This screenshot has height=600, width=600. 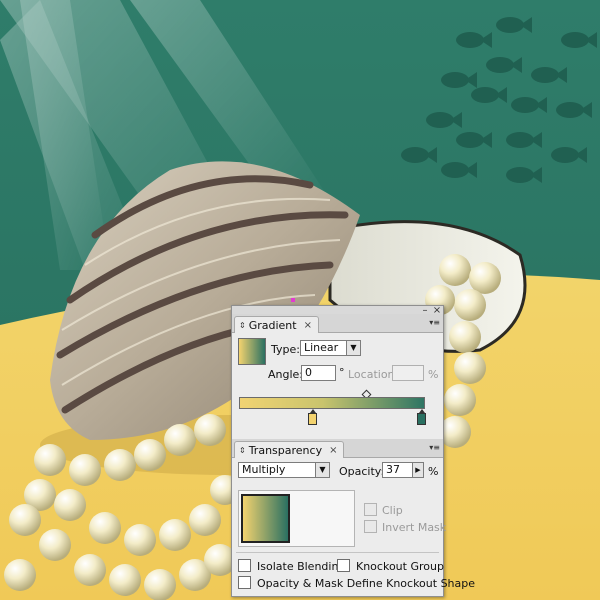 What do you see at coordinates (337, 552) in the screenshot?
I see `panel-divider` at bounding box center [337, 552].